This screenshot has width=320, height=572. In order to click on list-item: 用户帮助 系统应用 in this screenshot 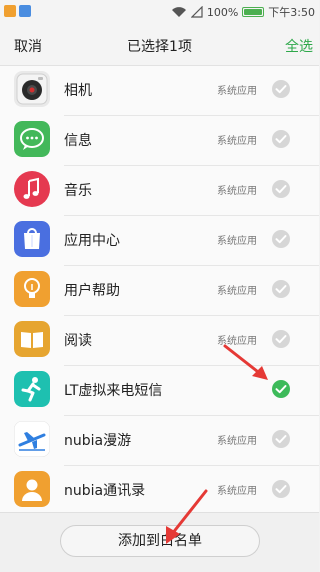, I will do `click(159, 291)`.